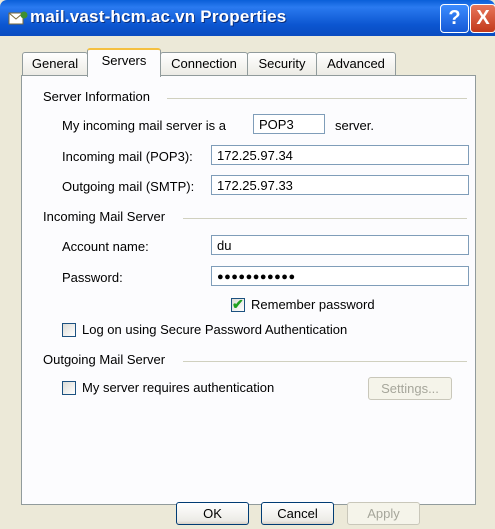 The width and height of the screenshot is (495, 529). Describe the element at coordinates (325, 361) in the screenshot. I see `outgoing-server-divider` at that location.